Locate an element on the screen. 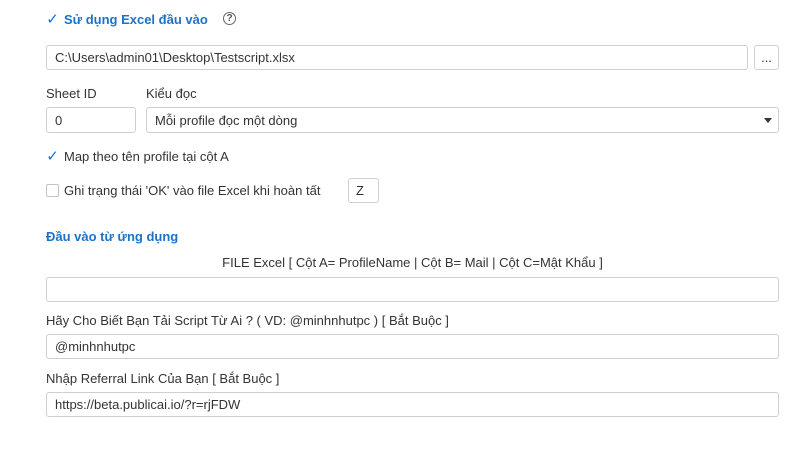 The image size is (802, 449). file-excel-input is located at coordinates (412, 289).